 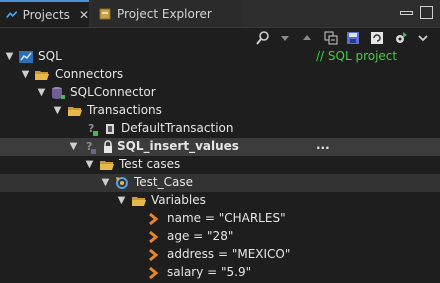 I want to click on tree-label: Transactions, so click(x=124, y=110).